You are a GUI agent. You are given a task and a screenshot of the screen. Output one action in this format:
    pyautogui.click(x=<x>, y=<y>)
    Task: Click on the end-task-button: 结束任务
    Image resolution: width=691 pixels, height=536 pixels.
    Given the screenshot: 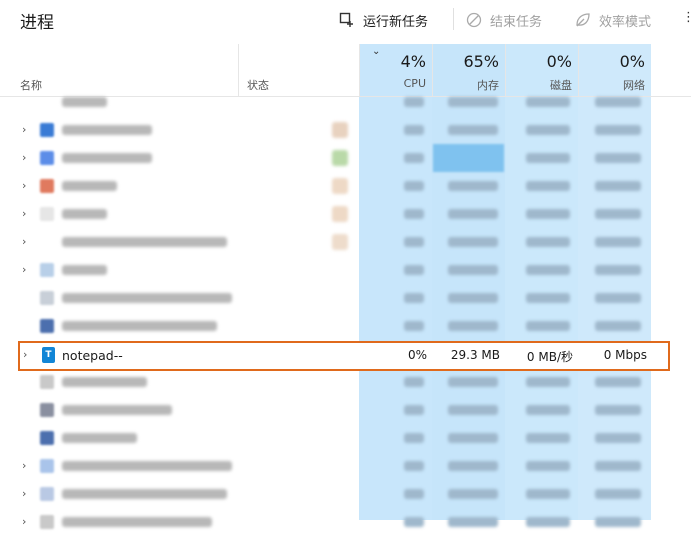 What is the action you would take?
    pyautogui.click(x=504, y=20)
    